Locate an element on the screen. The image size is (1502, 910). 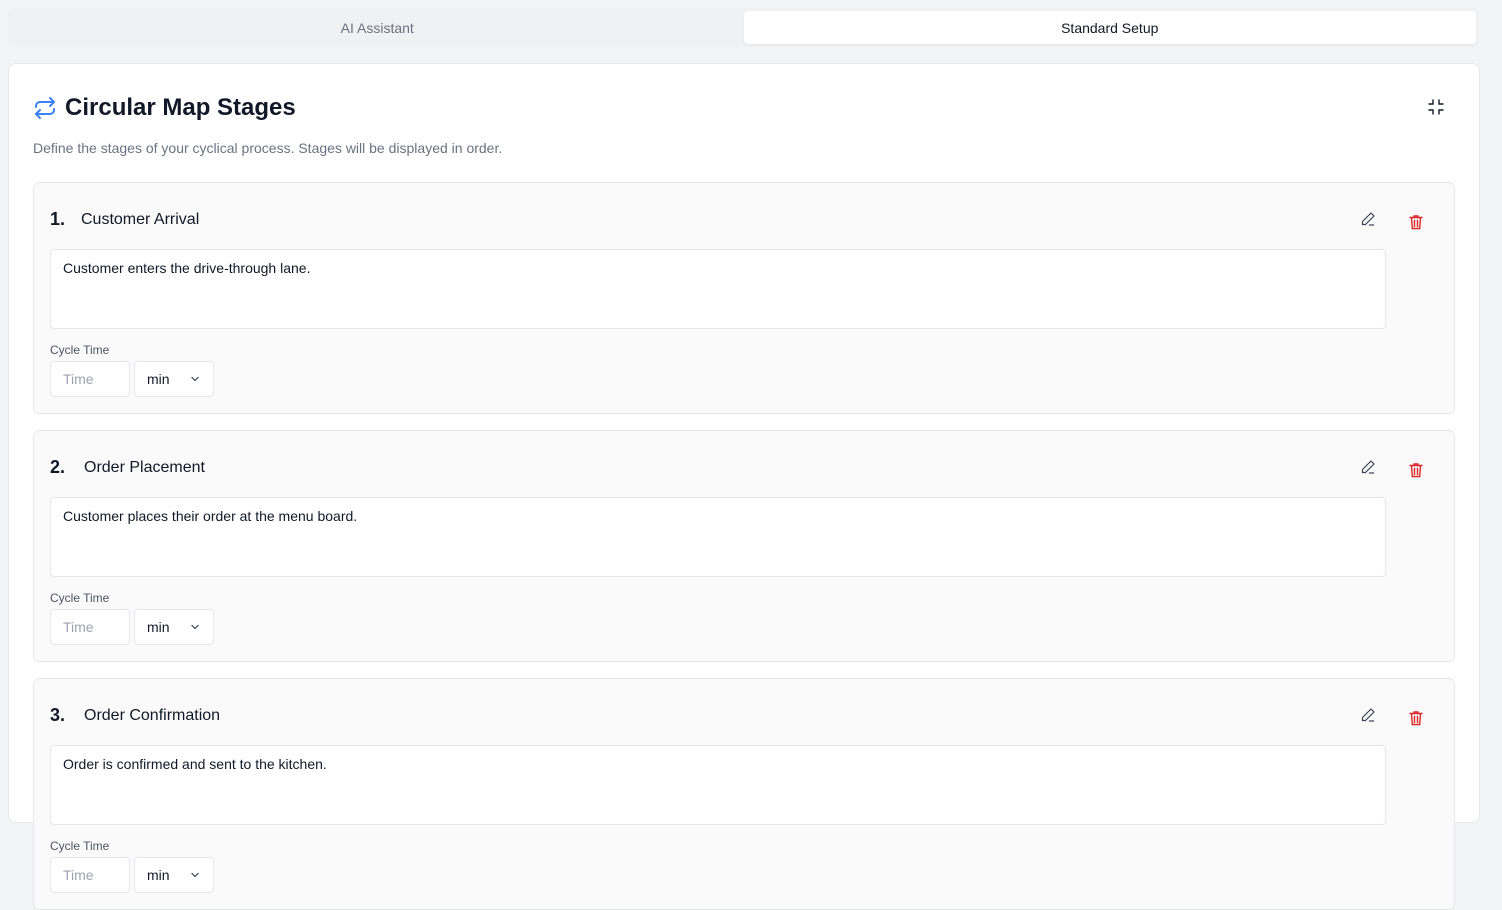
mode-tabs: AI Assistant Standard Setup is located at coordinates (743, 27).